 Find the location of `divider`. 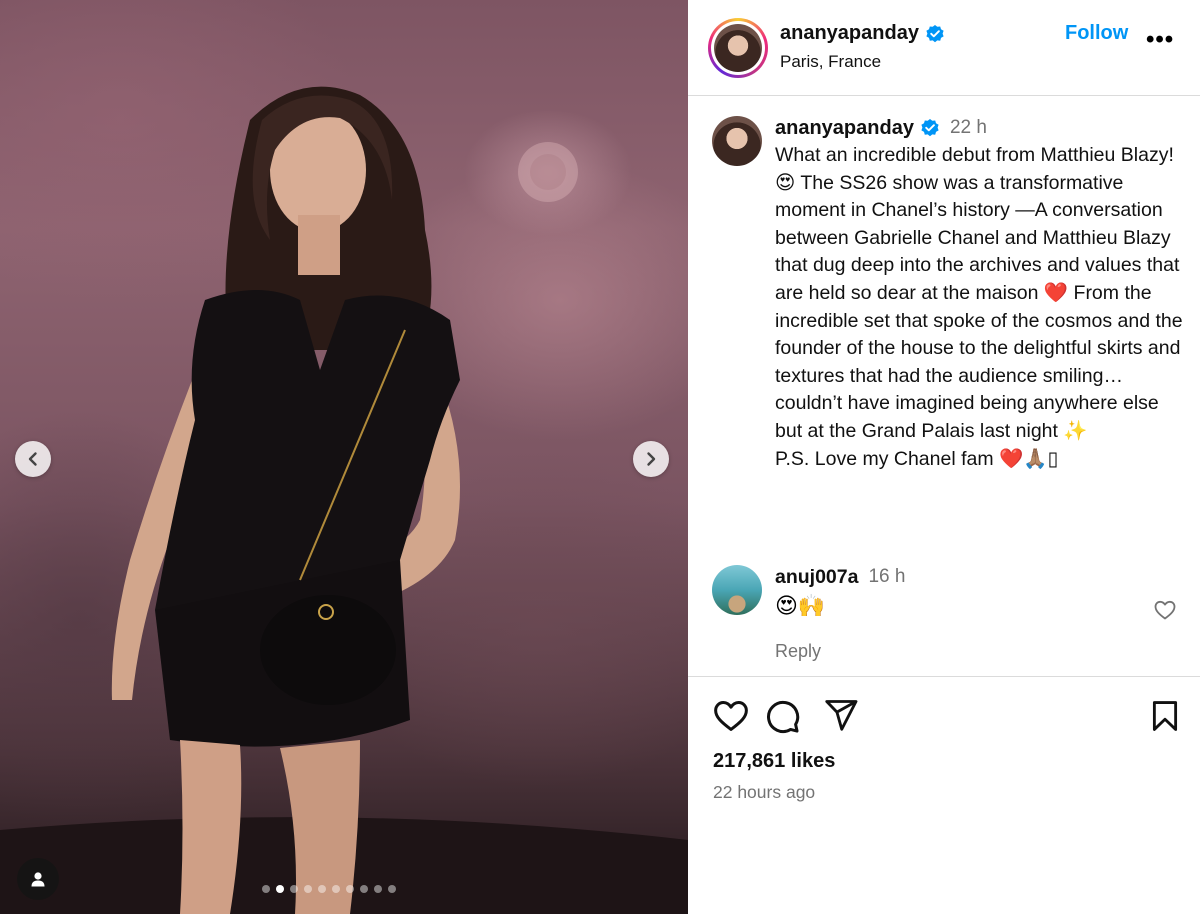

divider is located at coordinates (944, 676).